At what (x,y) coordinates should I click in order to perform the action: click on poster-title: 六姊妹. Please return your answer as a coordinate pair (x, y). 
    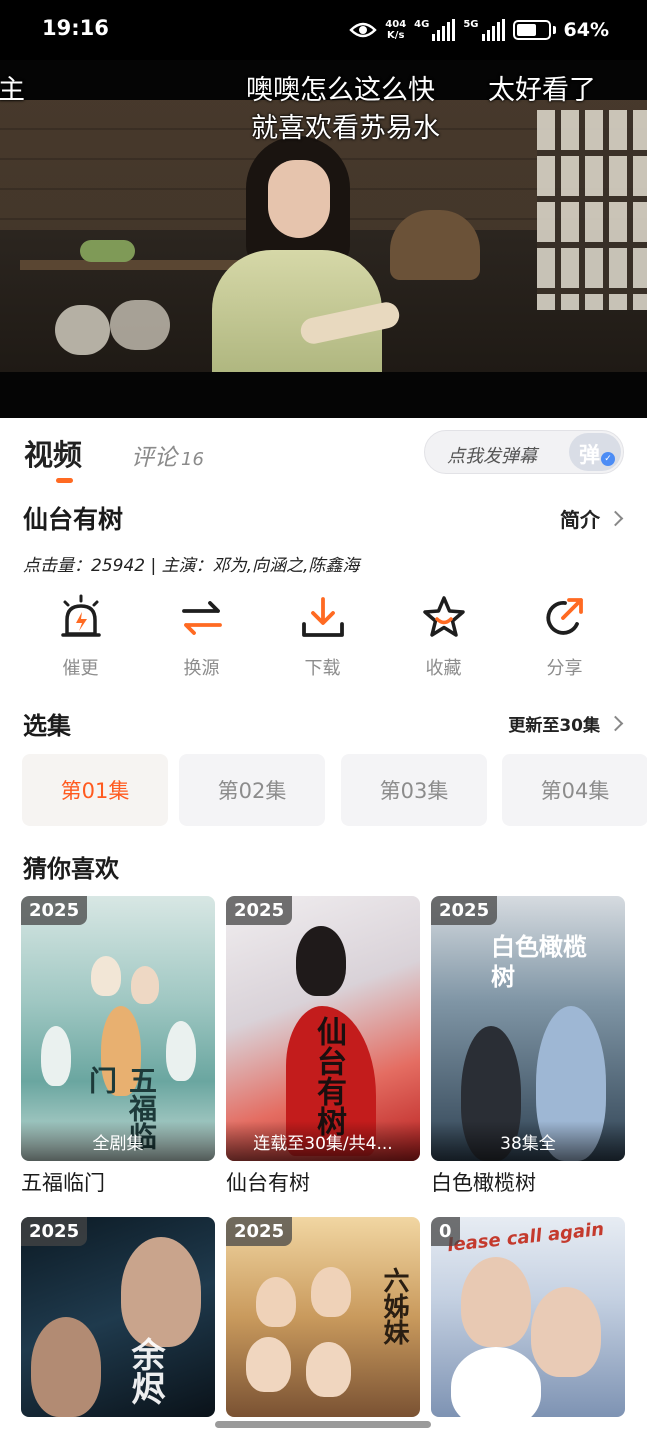
    Looking at the image, I should click on (394, 1306).